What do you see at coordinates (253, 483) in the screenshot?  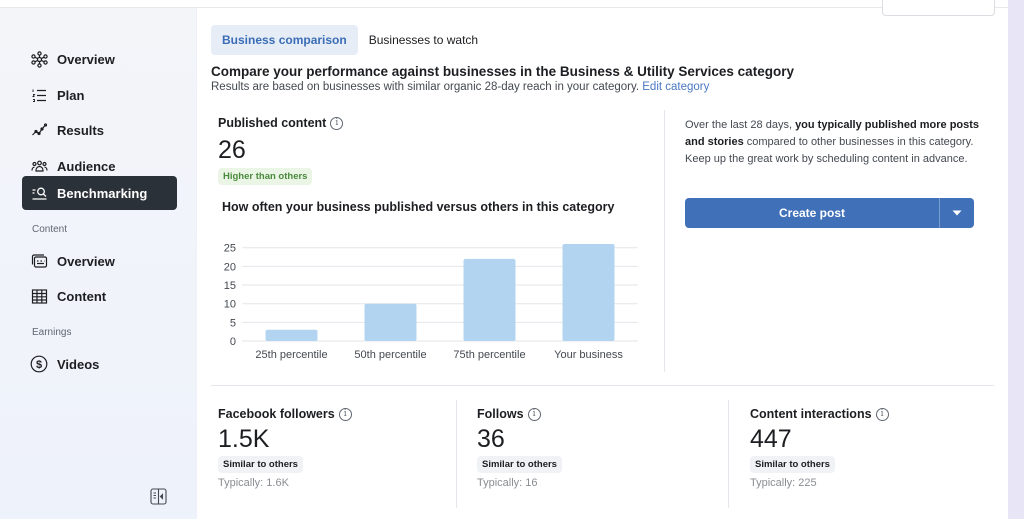 I see `typical-value: Typically: 1.6K` at bounding box center [253, 483].